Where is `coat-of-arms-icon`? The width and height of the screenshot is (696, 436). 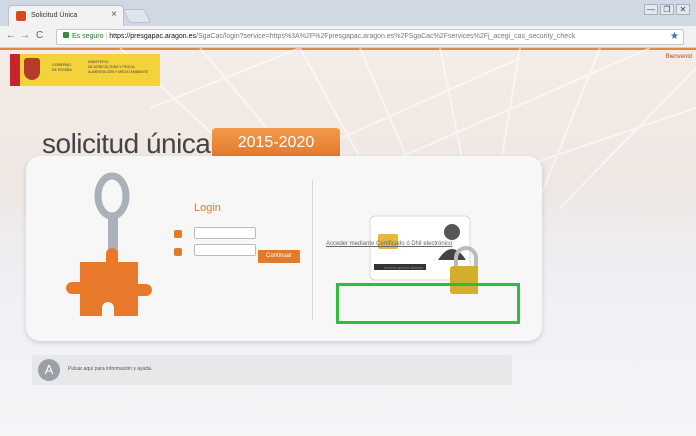 coat-of-arms-icon is located at coordinates (32, 69).